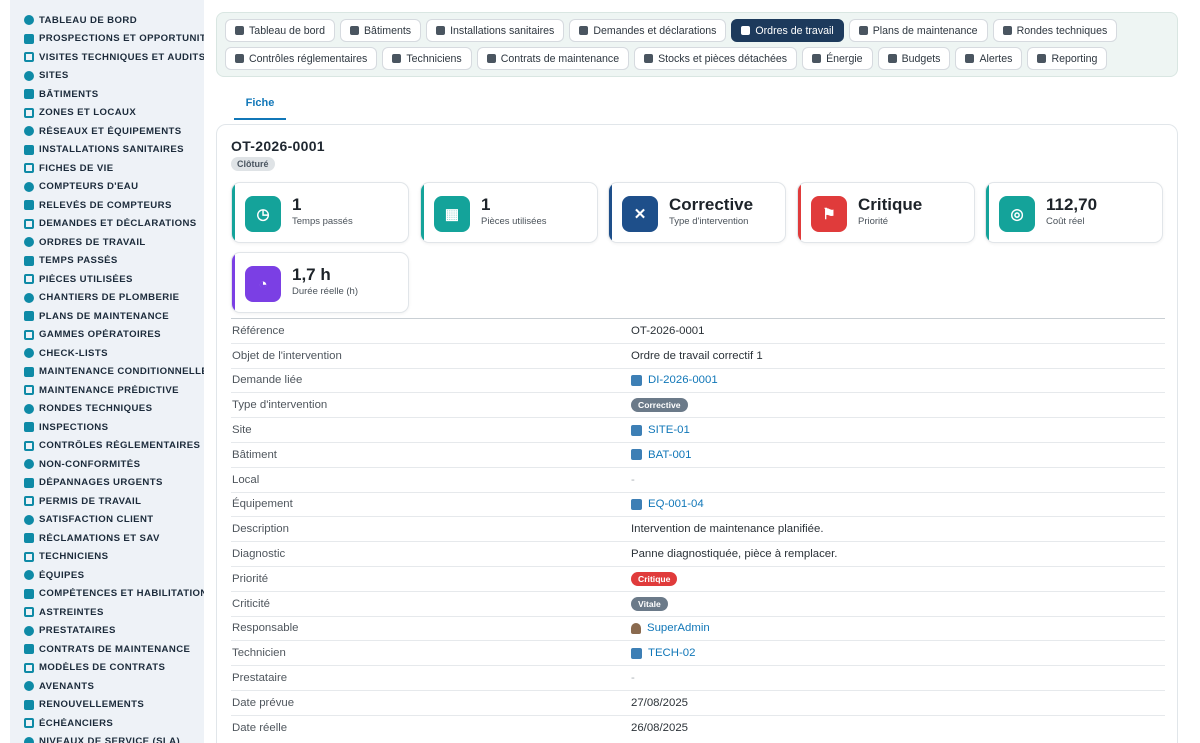 This screenshot has width=1200, height=743. Describe the element at coordinates (29, 205) in the screenshot. I see `reading-icon` at that location.